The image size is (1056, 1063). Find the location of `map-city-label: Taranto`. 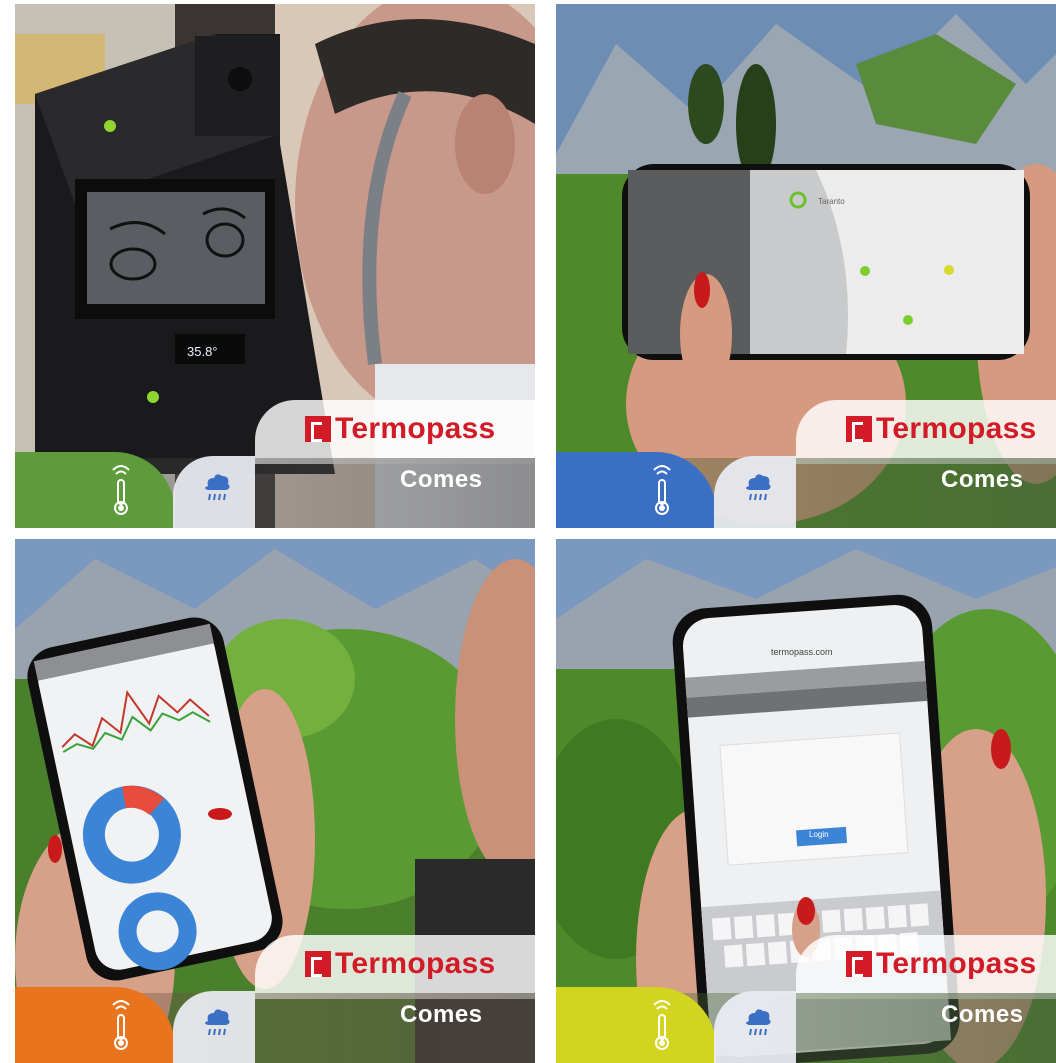

map-city-label: Taranto is located at coordinates (831, 201).